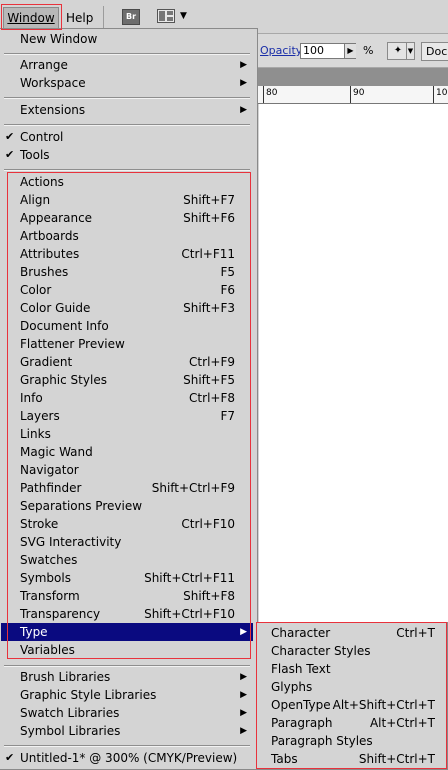 The image size is (448, 770). I want to click on menu-item-extensions: Extensions ▶, so click(127, 110).